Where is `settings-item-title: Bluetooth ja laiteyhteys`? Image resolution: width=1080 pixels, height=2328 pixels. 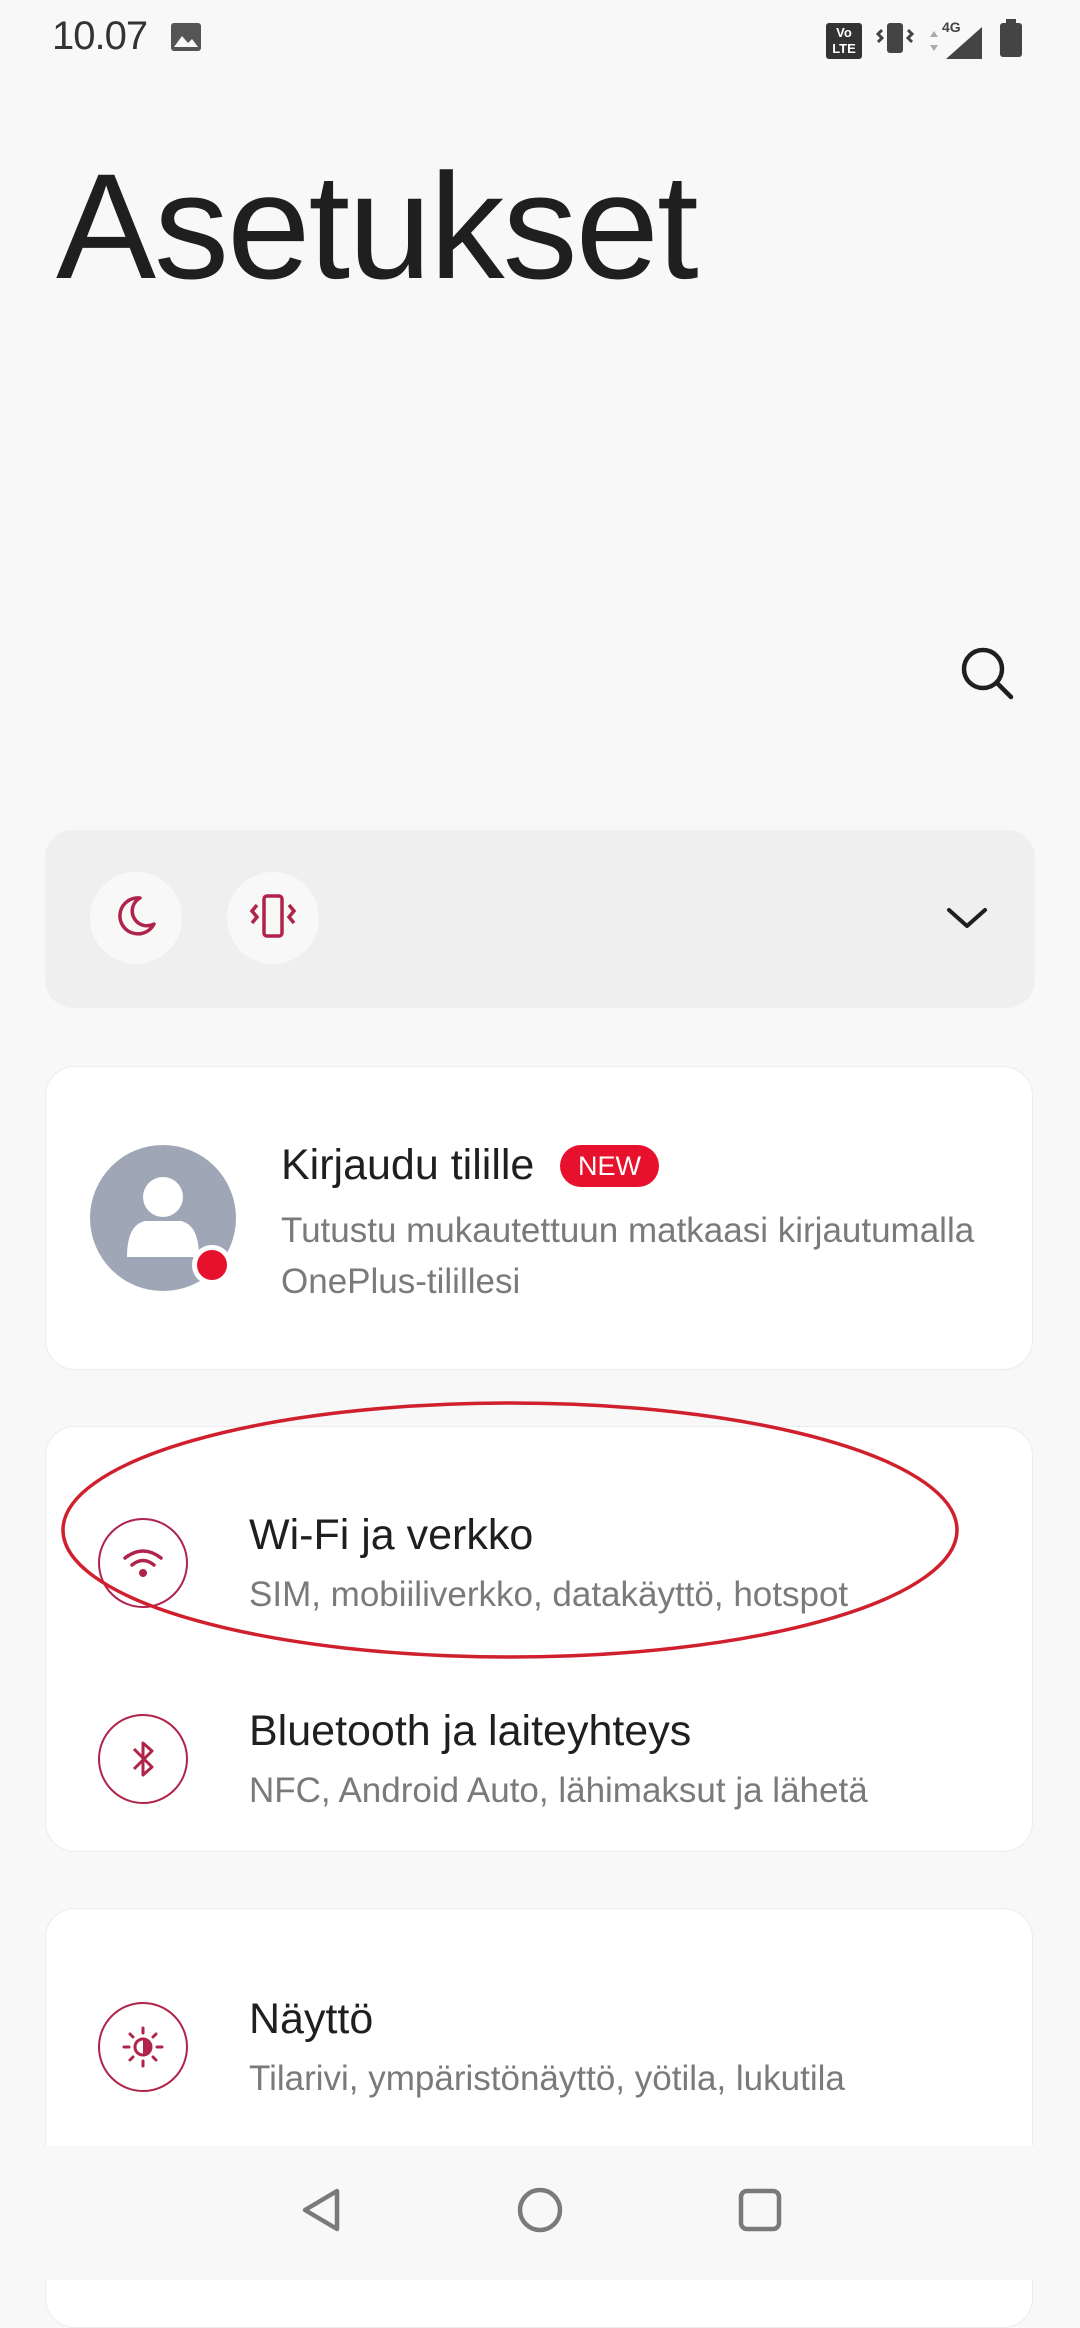
settings-item-title: Bluetooth ja laiteyhteys is located at coordinates (470, 1731).